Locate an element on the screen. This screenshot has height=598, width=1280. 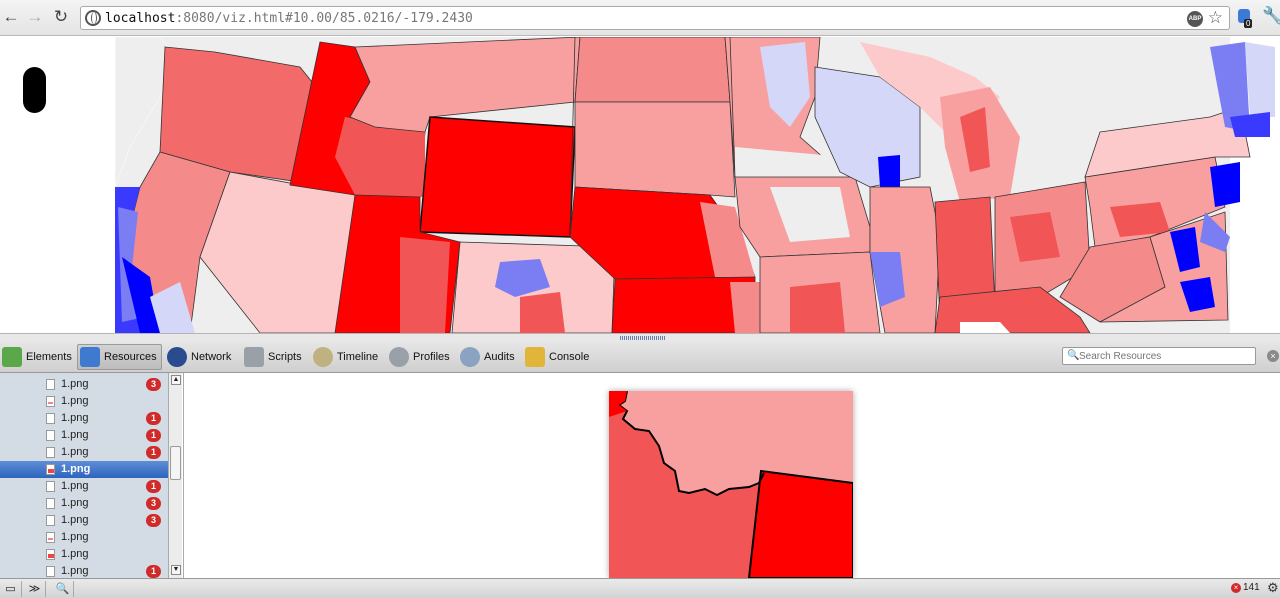
scroll-thumb is located at coordinates (175, 463).